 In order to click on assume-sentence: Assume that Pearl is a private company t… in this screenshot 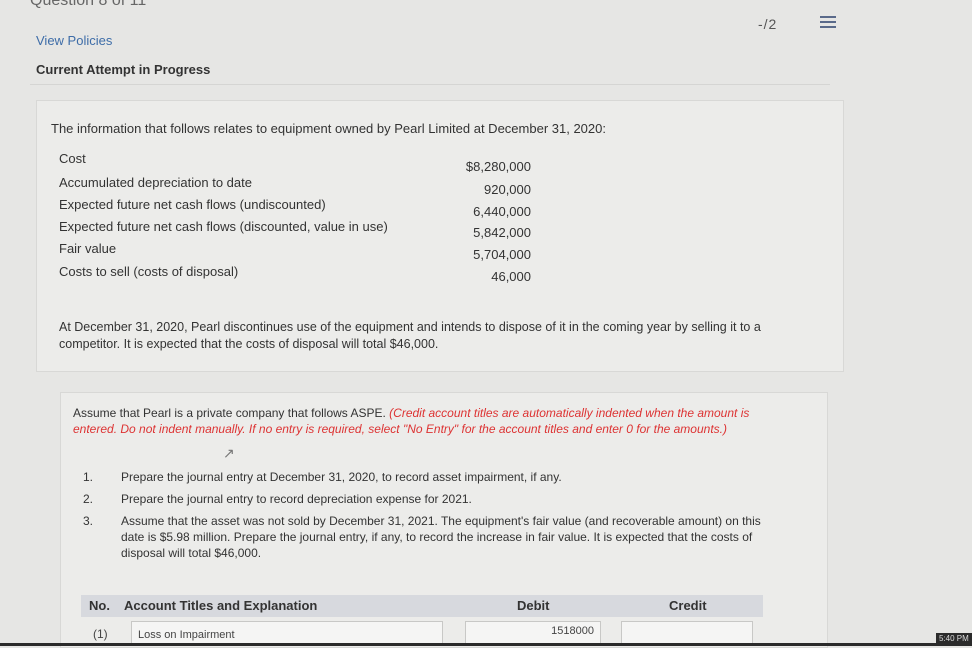, I will do `click(229, 413)`.